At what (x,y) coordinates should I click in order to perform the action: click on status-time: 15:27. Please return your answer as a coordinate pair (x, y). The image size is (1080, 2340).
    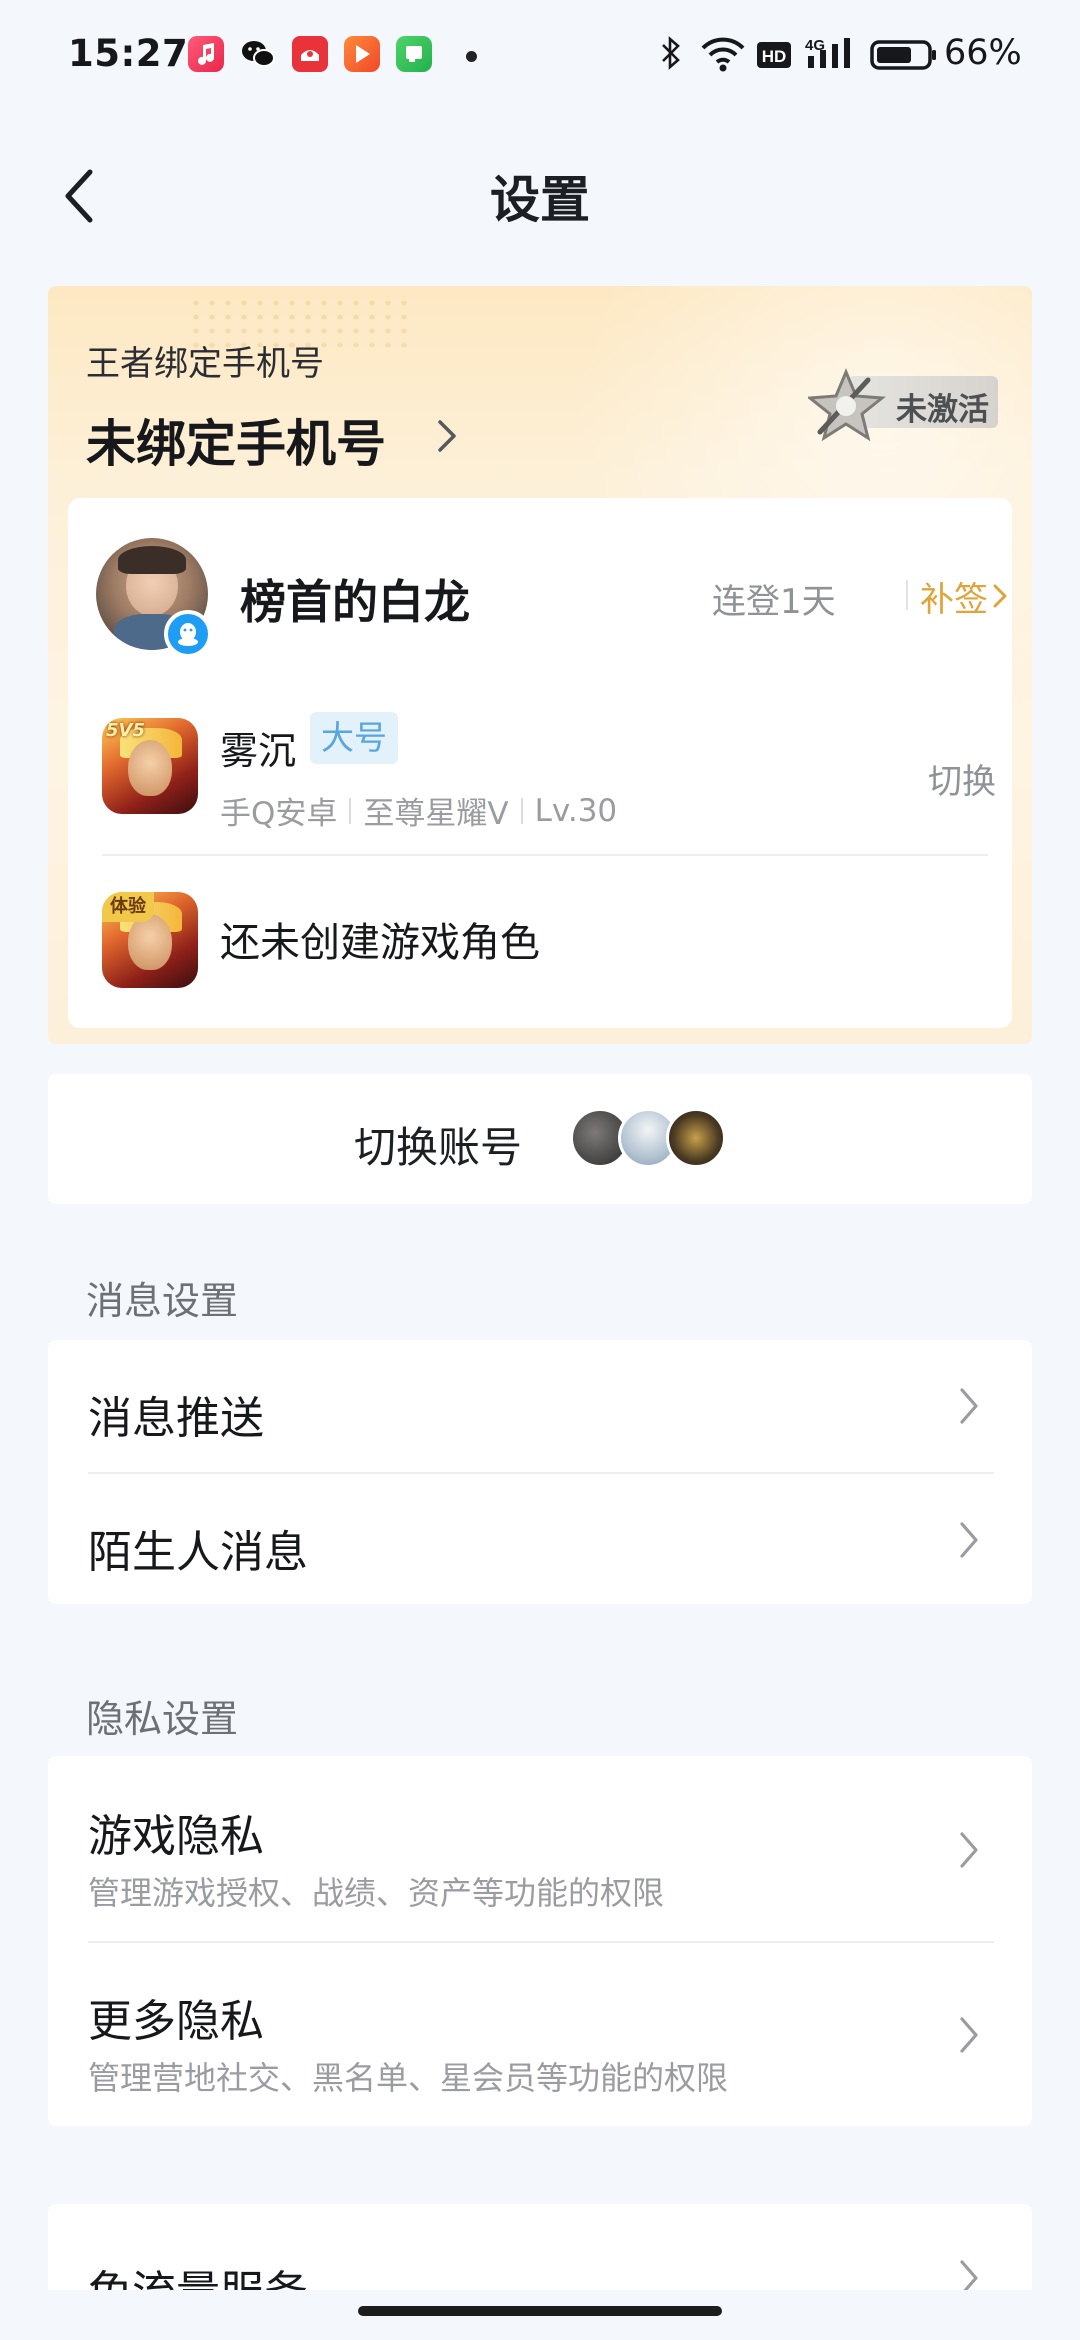
    Looking at the image, I should click on (128, 53).